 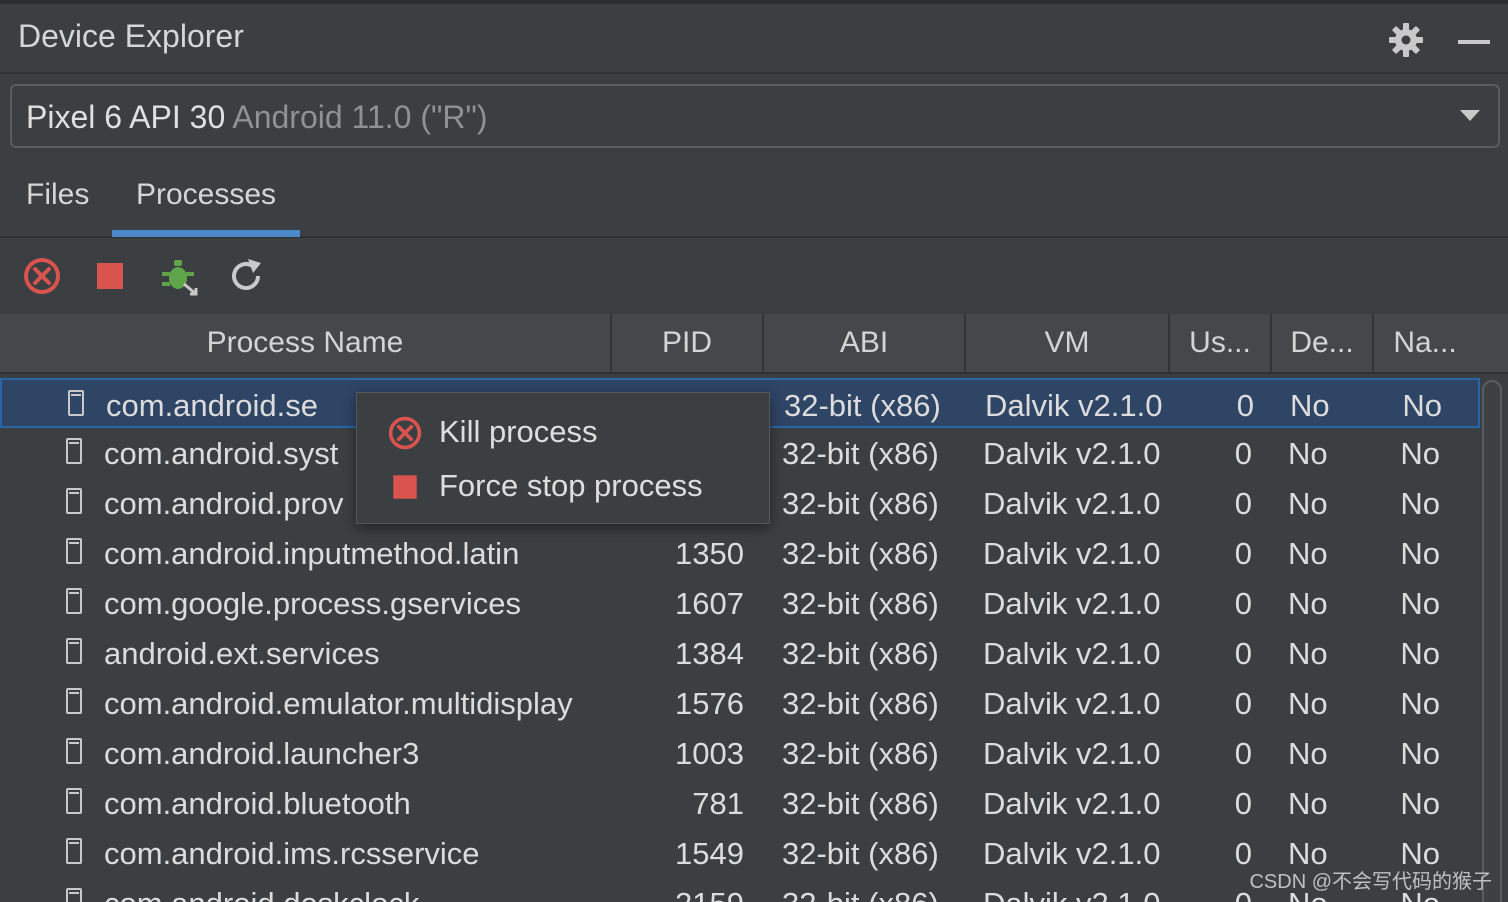 What do you see at coordinates (754, 276) in the screenshot?
I see `process-toolbar` at bounding box center [754, 276].